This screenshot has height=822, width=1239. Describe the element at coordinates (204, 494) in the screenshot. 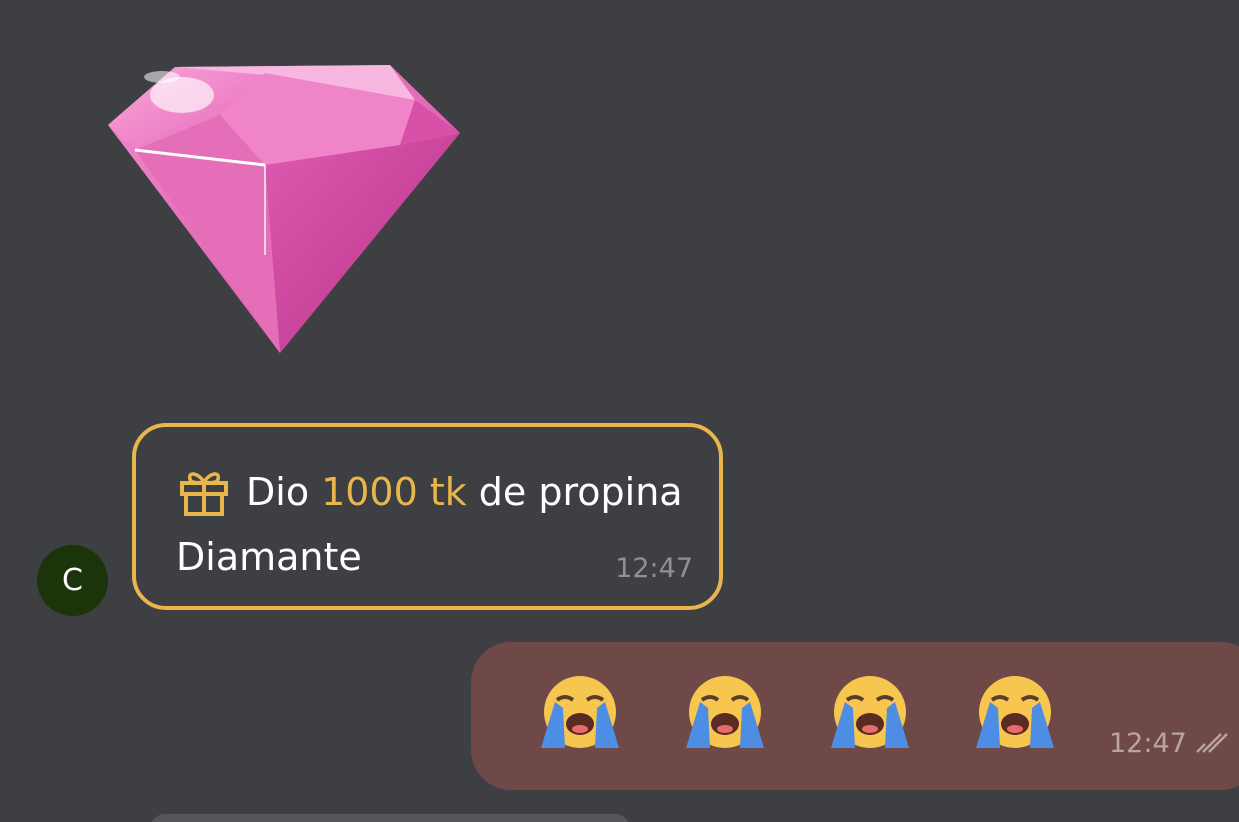

I see `gift-icon` at that location.